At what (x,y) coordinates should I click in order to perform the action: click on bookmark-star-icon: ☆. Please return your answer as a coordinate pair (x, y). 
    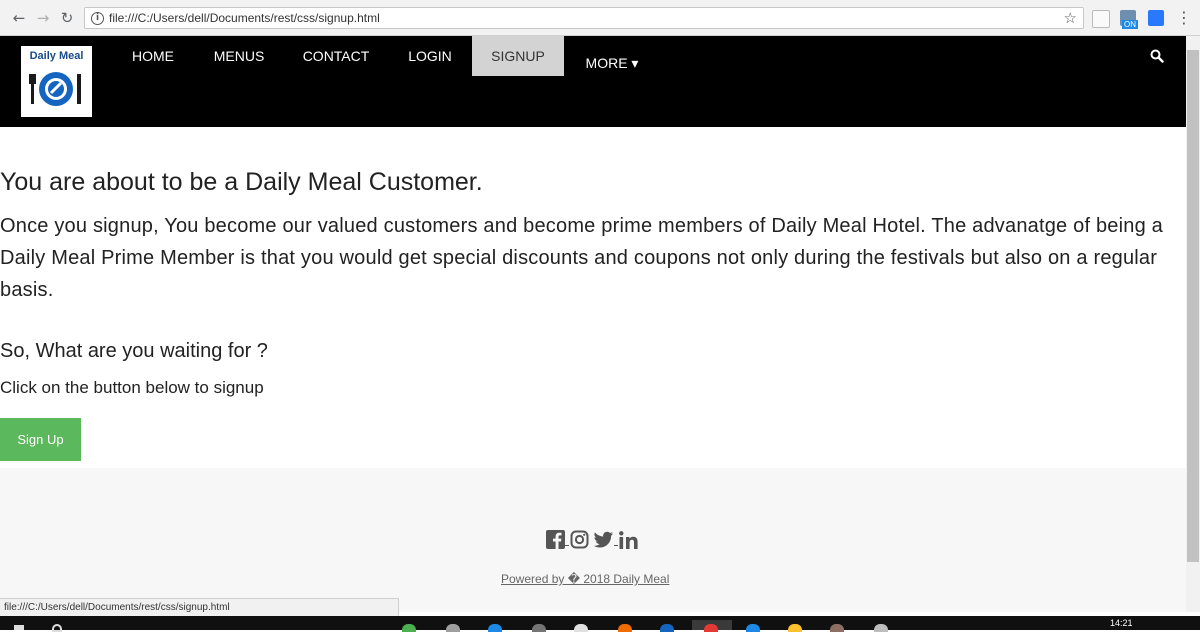
    Looking at the image, I should click on (1070, 18).